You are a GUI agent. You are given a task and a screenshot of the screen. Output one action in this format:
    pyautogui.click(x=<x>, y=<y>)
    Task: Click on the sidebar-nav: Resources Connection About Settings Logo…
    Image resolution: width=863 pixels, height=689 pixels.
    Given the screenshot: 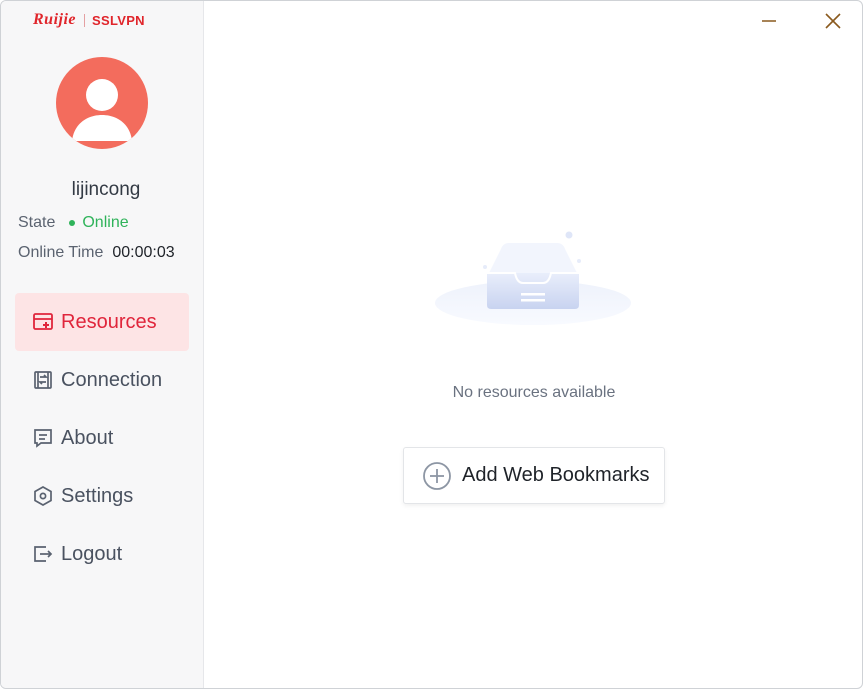 What is the action you would take?
    pyautogui.click(x=102, y=438)
    